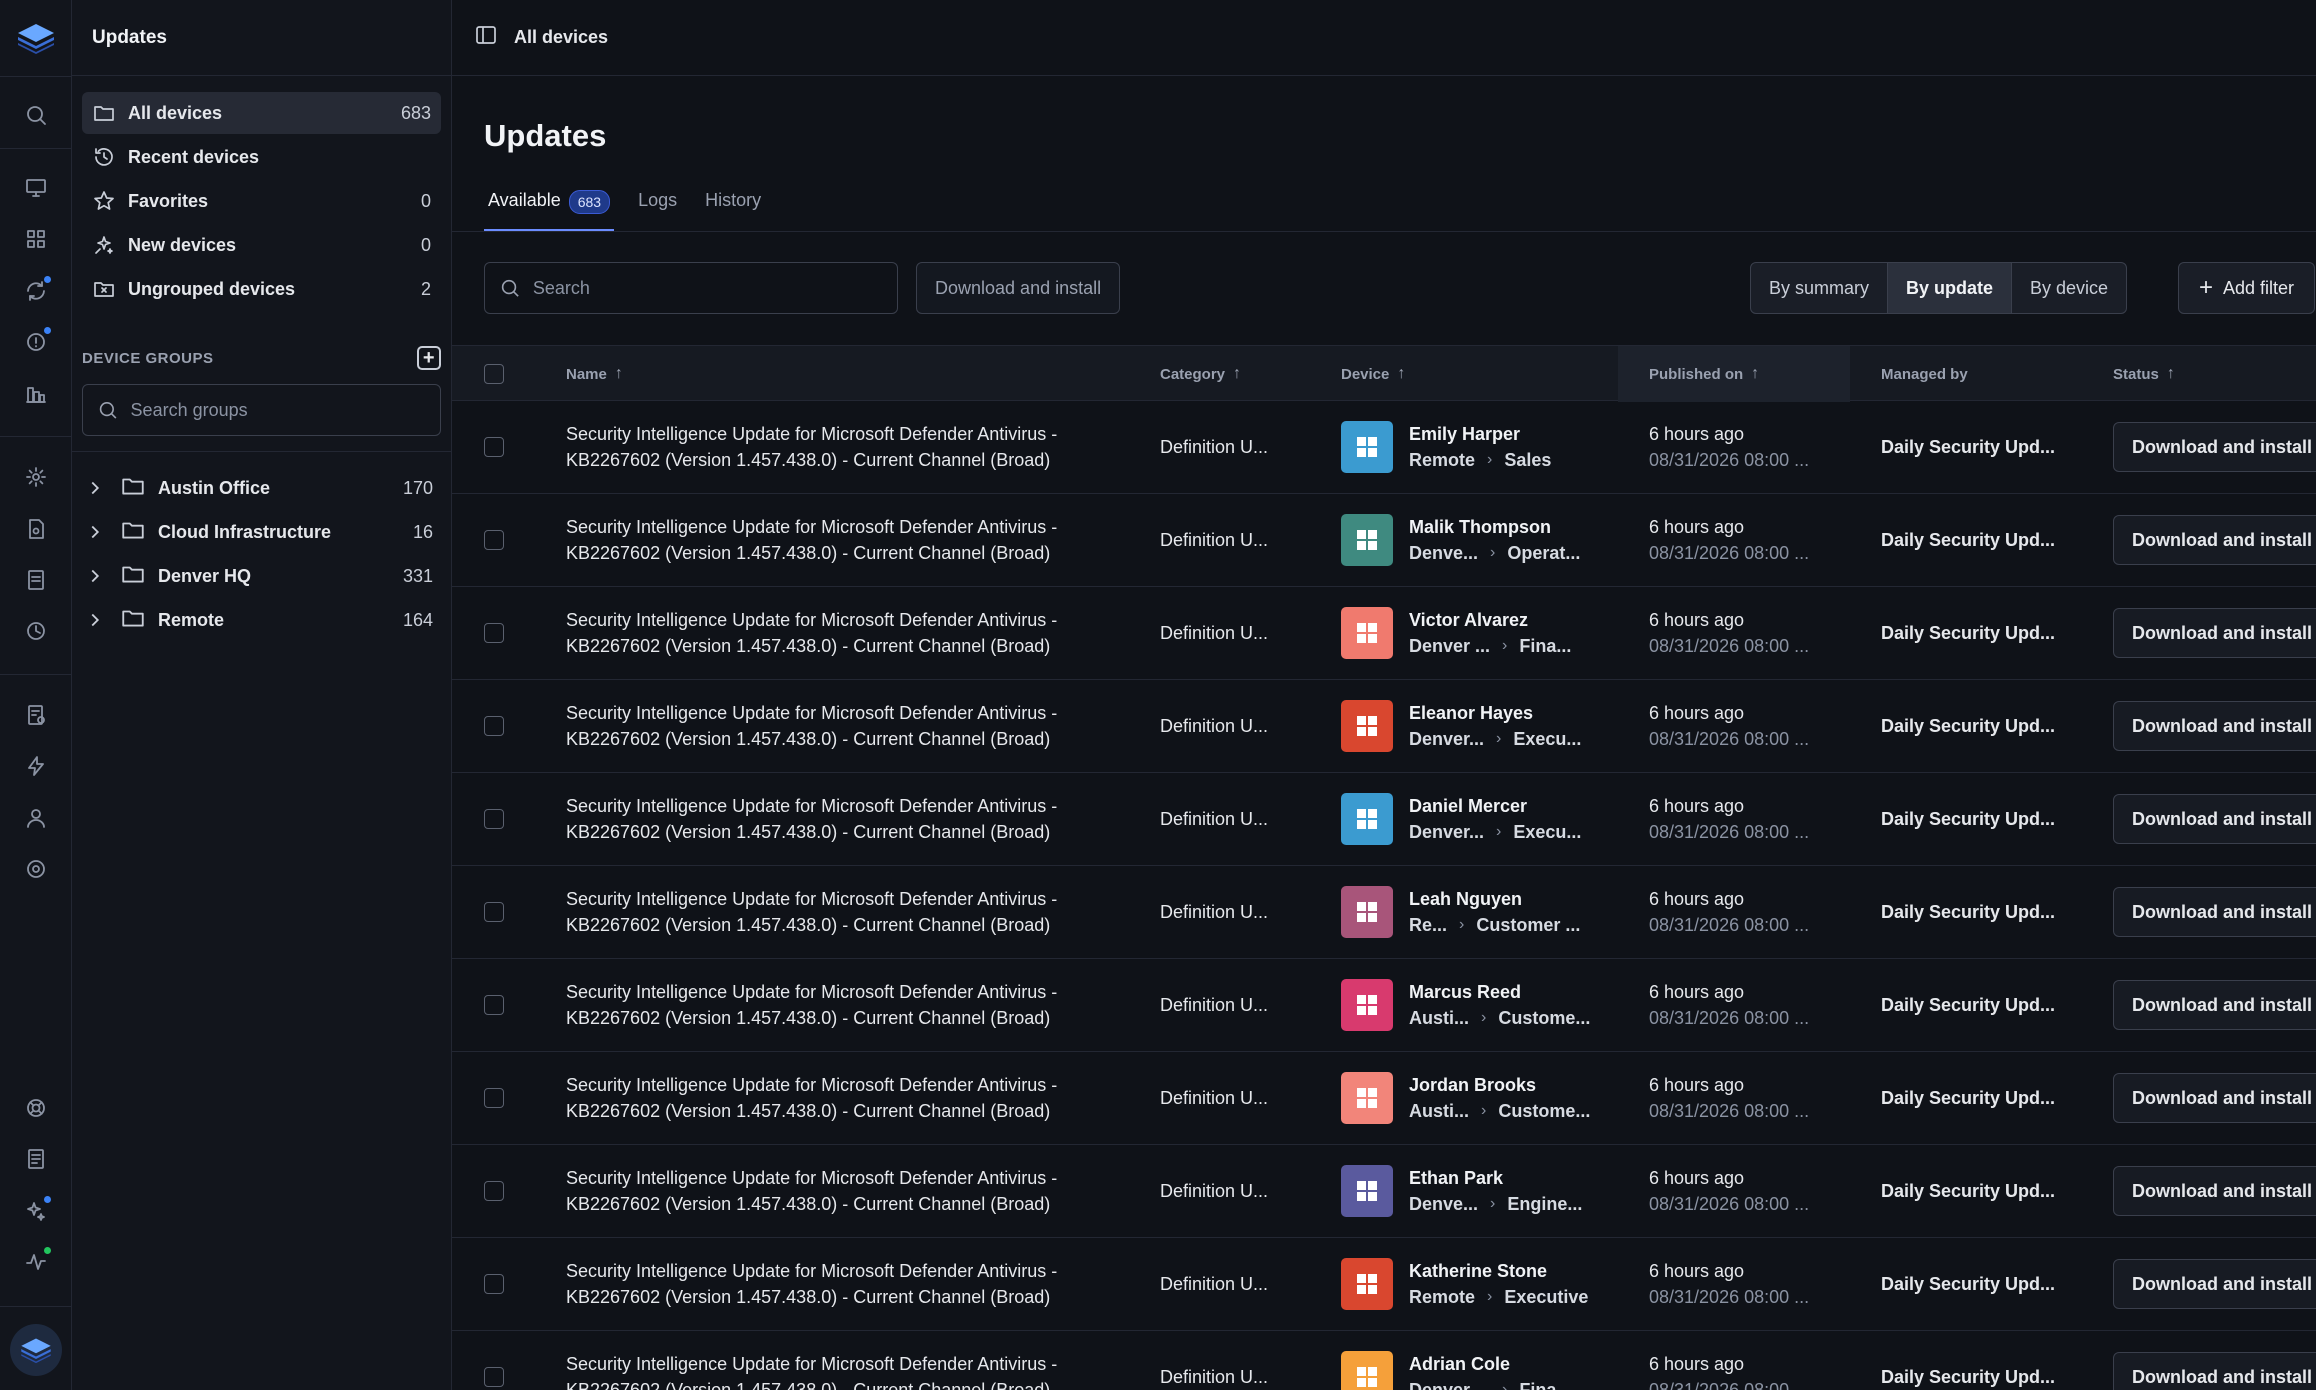  Describe the element at coordinates (36, 580) in the screenshot. I see `document-icon` at that location.